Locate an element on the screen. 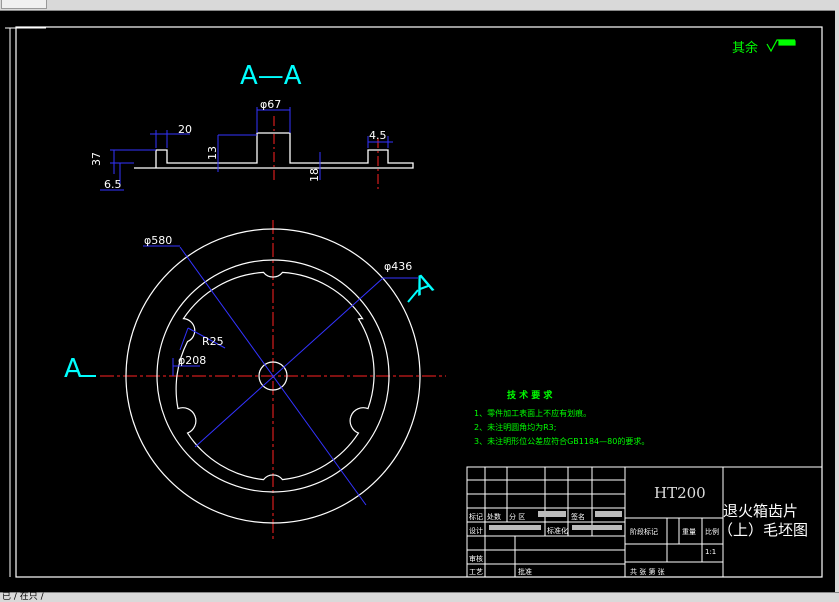 The image size is (839, 602). tech-req-item-3: 3、未注明形位公差应符合GB1184—80的要求。 is located at coordinates (561, 441).